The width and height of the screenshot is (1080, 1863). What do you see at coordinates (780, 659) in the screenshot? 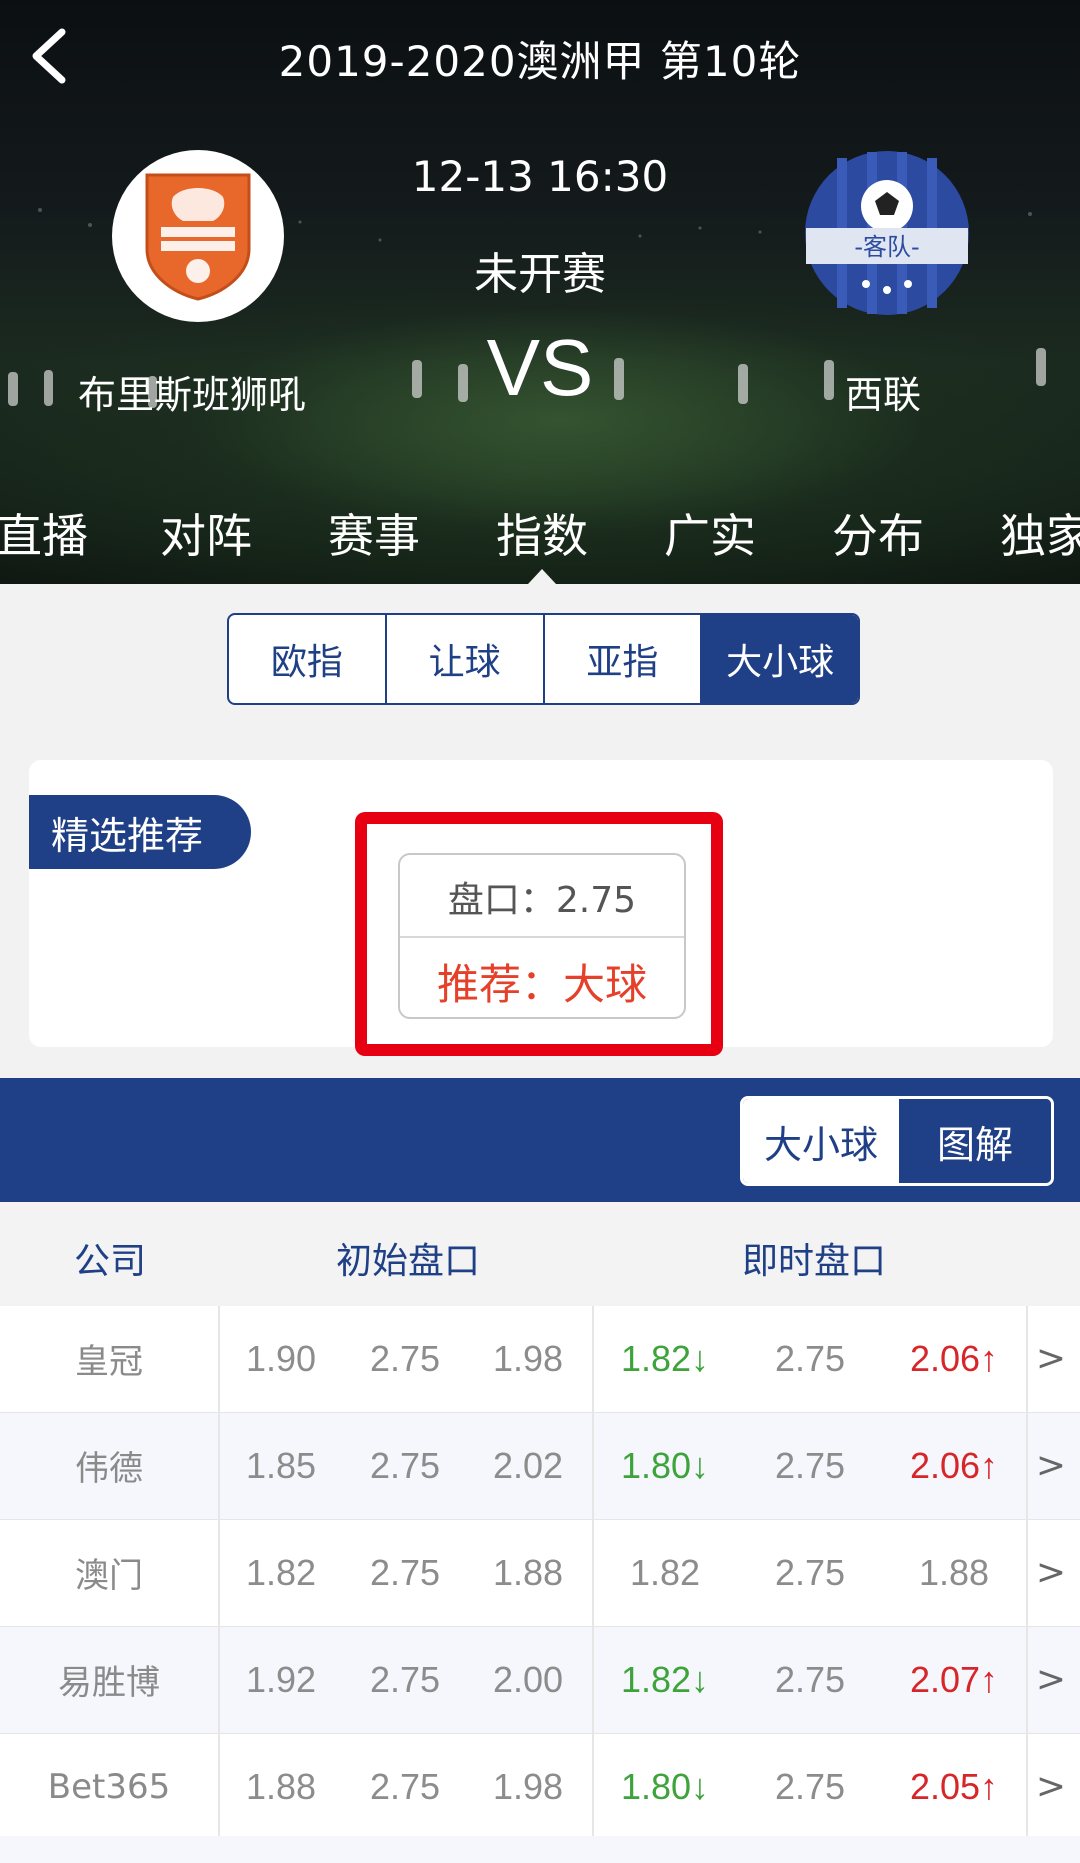
I see `segment-over-under: 大小球` at bounding box center [780, 659].